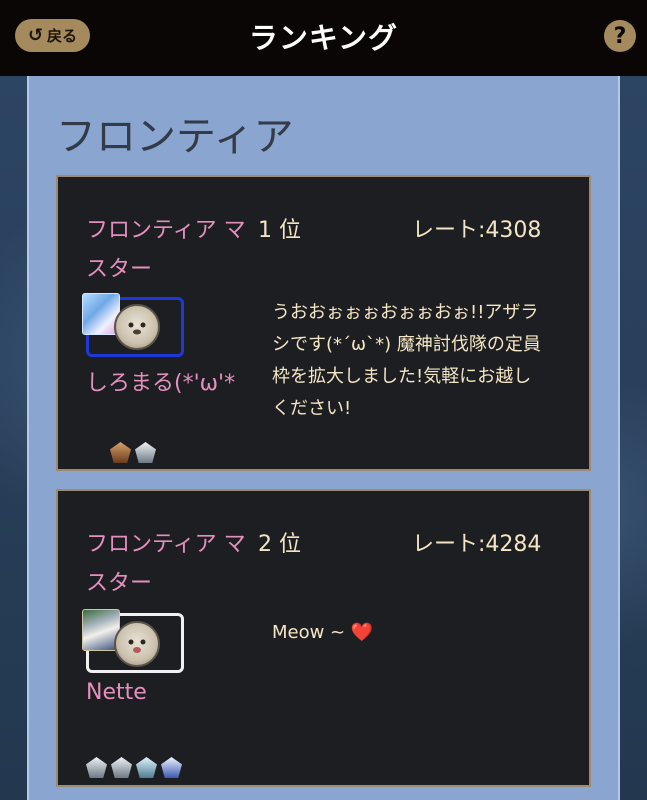 The height and width of the screenshot is (800, 647). Describe the element at coordinates (362, 632) in the screenshot. I see `heart-emoji-icon: ❤️` at that location.